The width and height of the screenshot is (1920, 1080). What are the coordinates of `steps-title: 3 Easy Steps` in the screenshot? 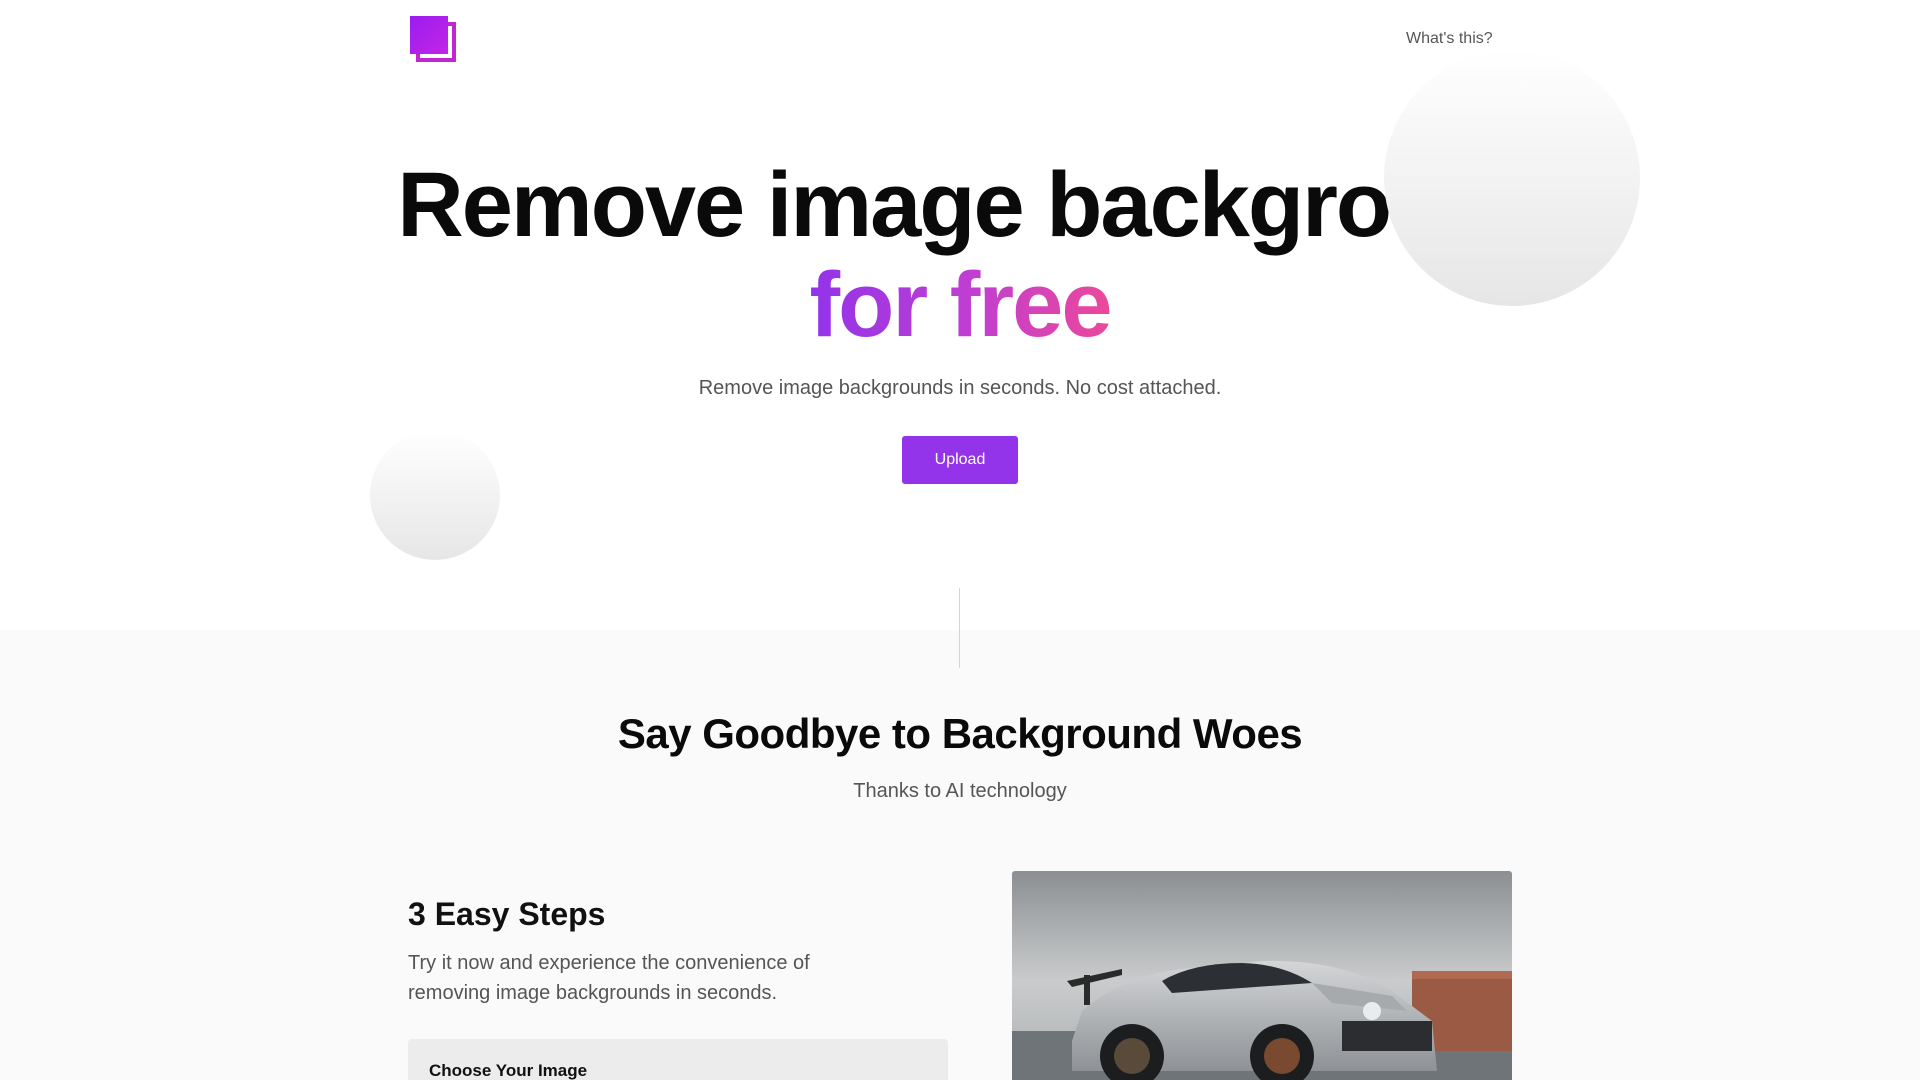 It's located at (507, 914).